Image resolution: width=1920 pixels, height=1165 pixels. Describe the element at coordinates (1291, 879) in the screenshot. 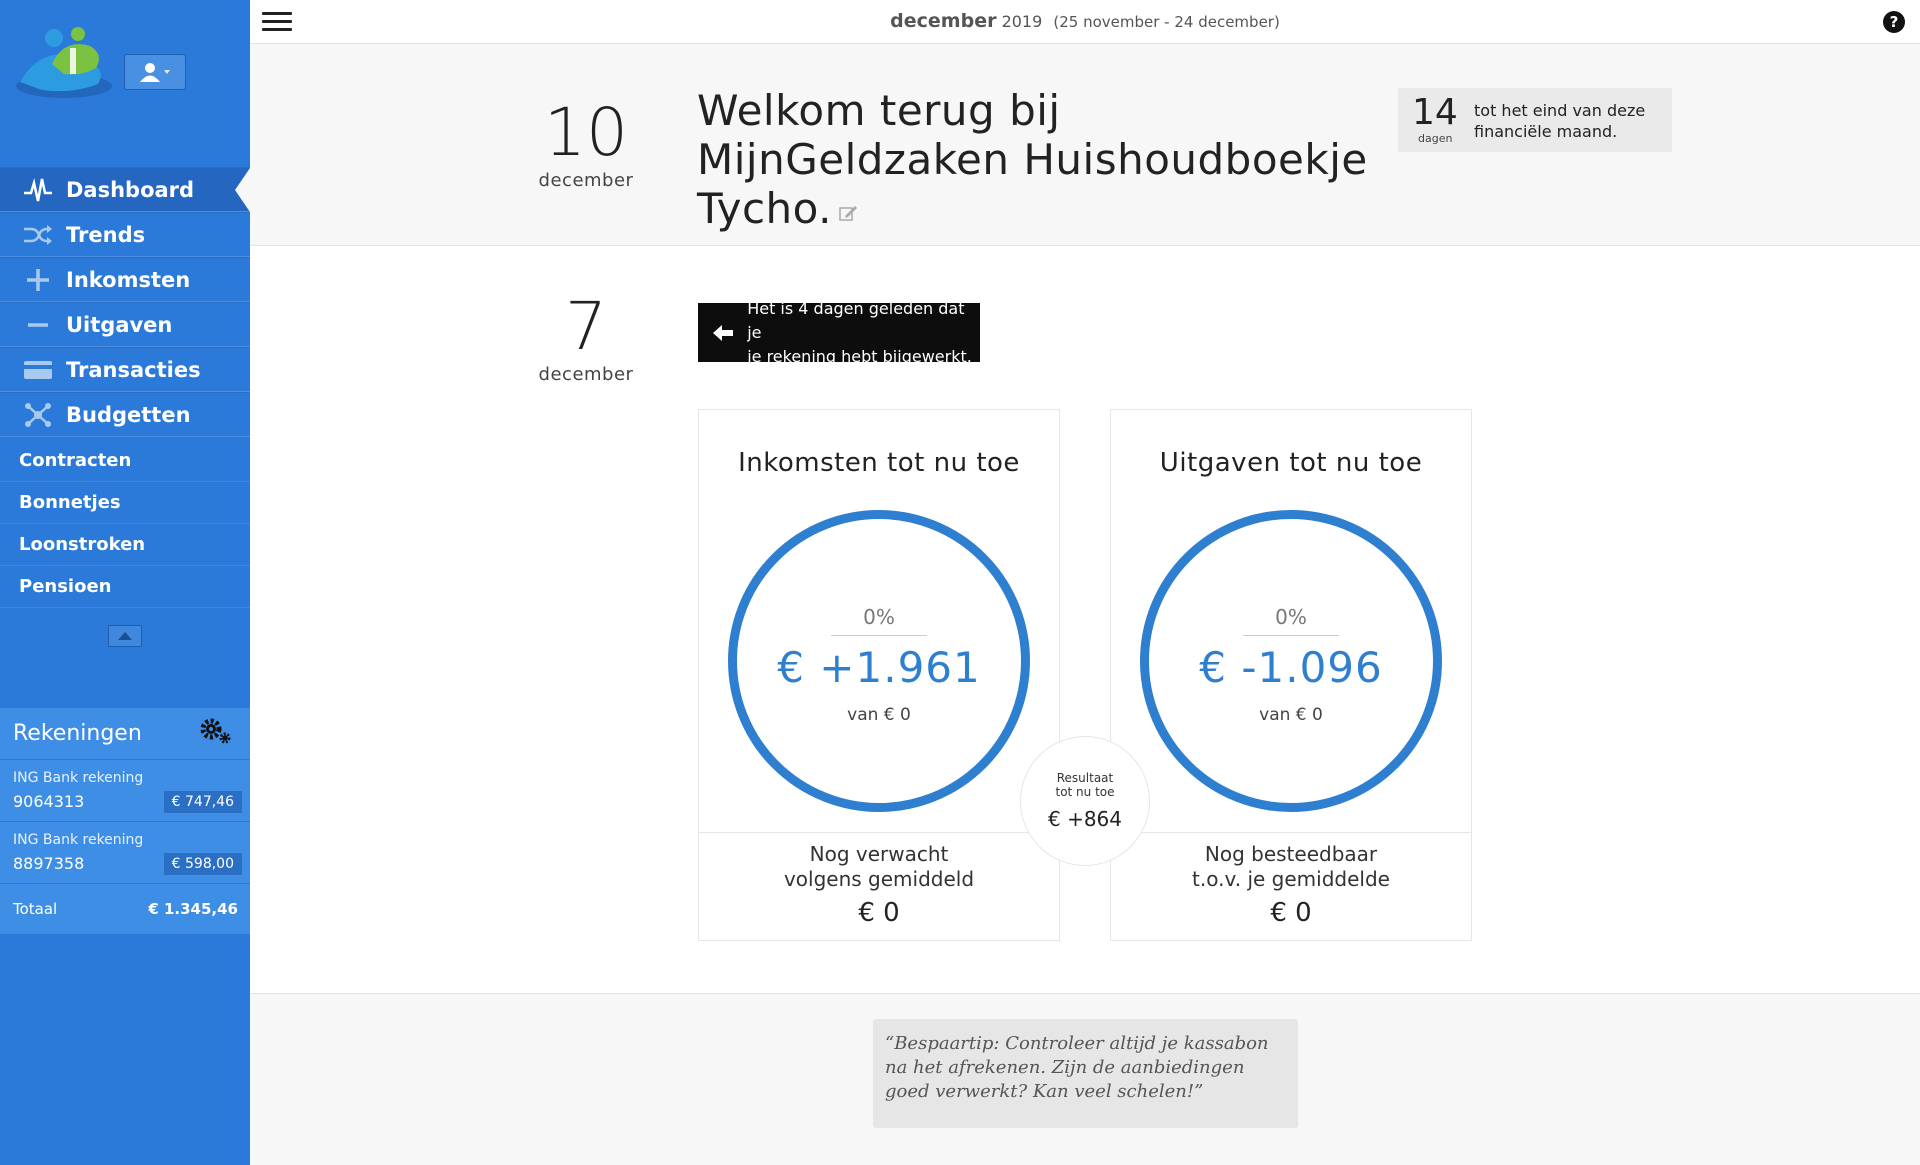

I see `footer-line: t.o.v. je gemiddelde` at that location.